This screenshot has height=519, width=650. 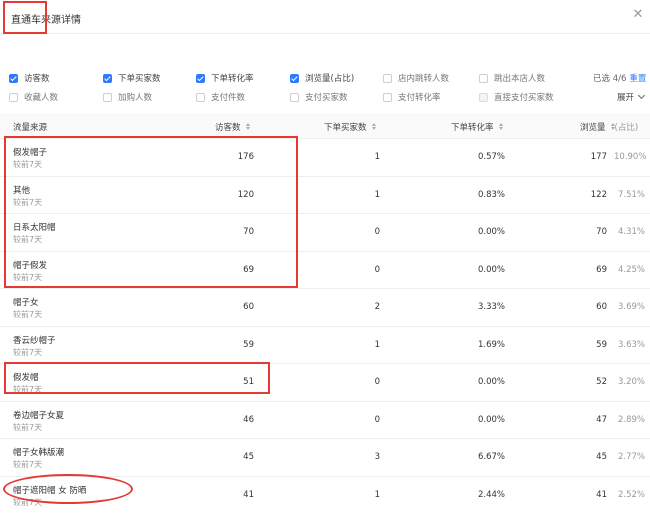 I want to click on visitors-value: 46, so click(x=248, y=419).